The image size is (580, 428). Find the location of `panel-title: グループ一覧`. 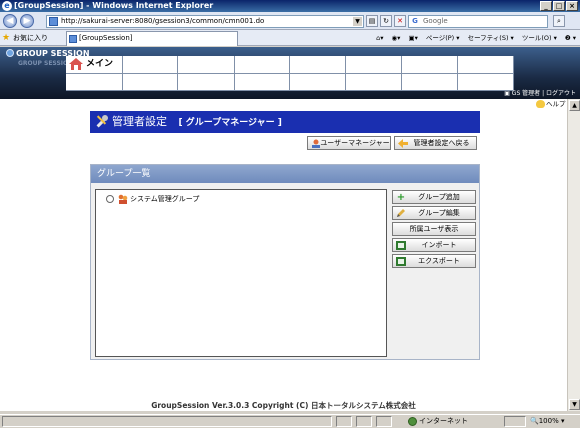

panel-title: グループ一覧 is located at coordinates (285, 174).